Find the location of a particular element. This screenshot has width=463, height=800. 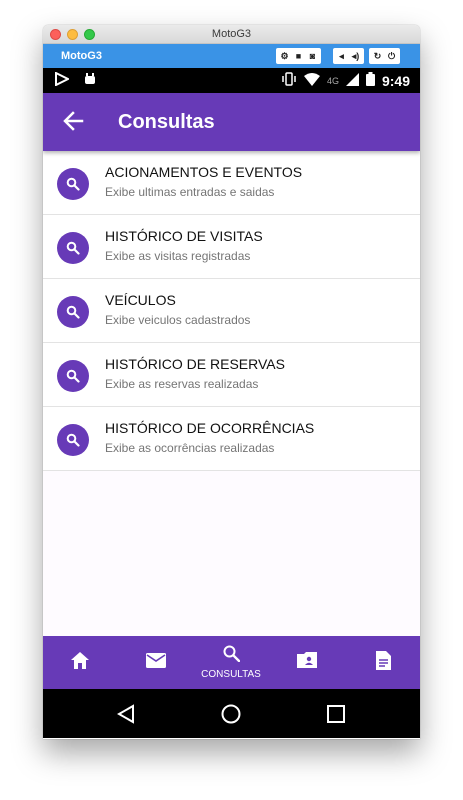

nav-consultas-label: CONSULTAS is located at coordinates (231, 674).